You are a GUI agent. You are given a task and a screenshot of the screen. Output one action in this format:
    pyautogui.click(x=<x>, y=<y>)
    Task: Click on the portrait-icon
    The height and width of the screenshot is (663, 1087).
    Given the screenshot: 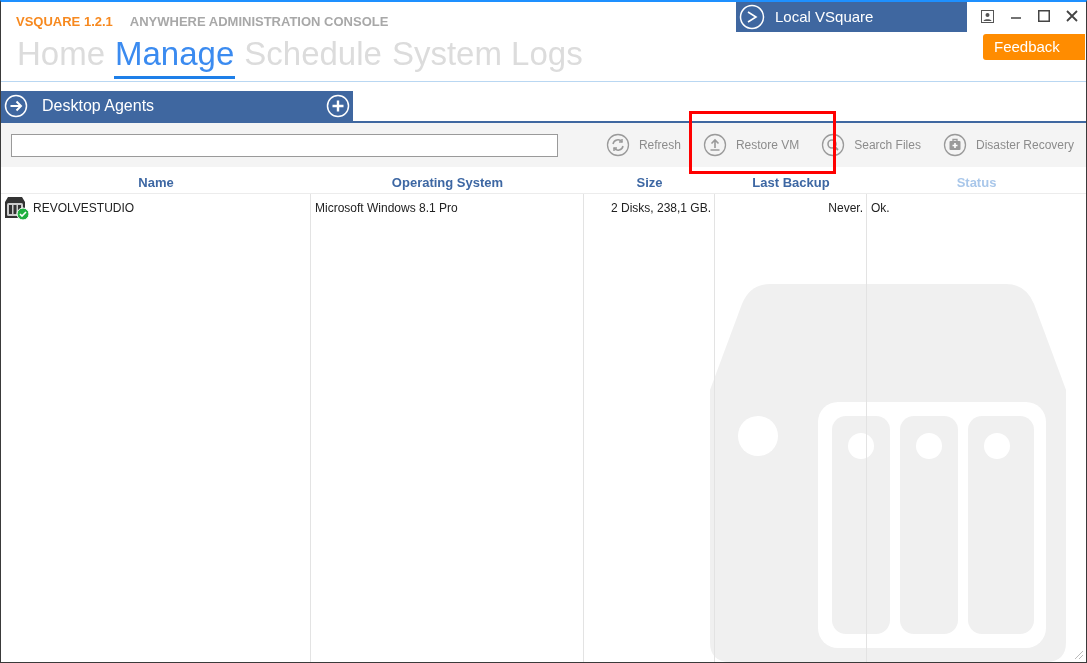 What is the action you would take?
    pyautogui.click(x=987, y=16)
    